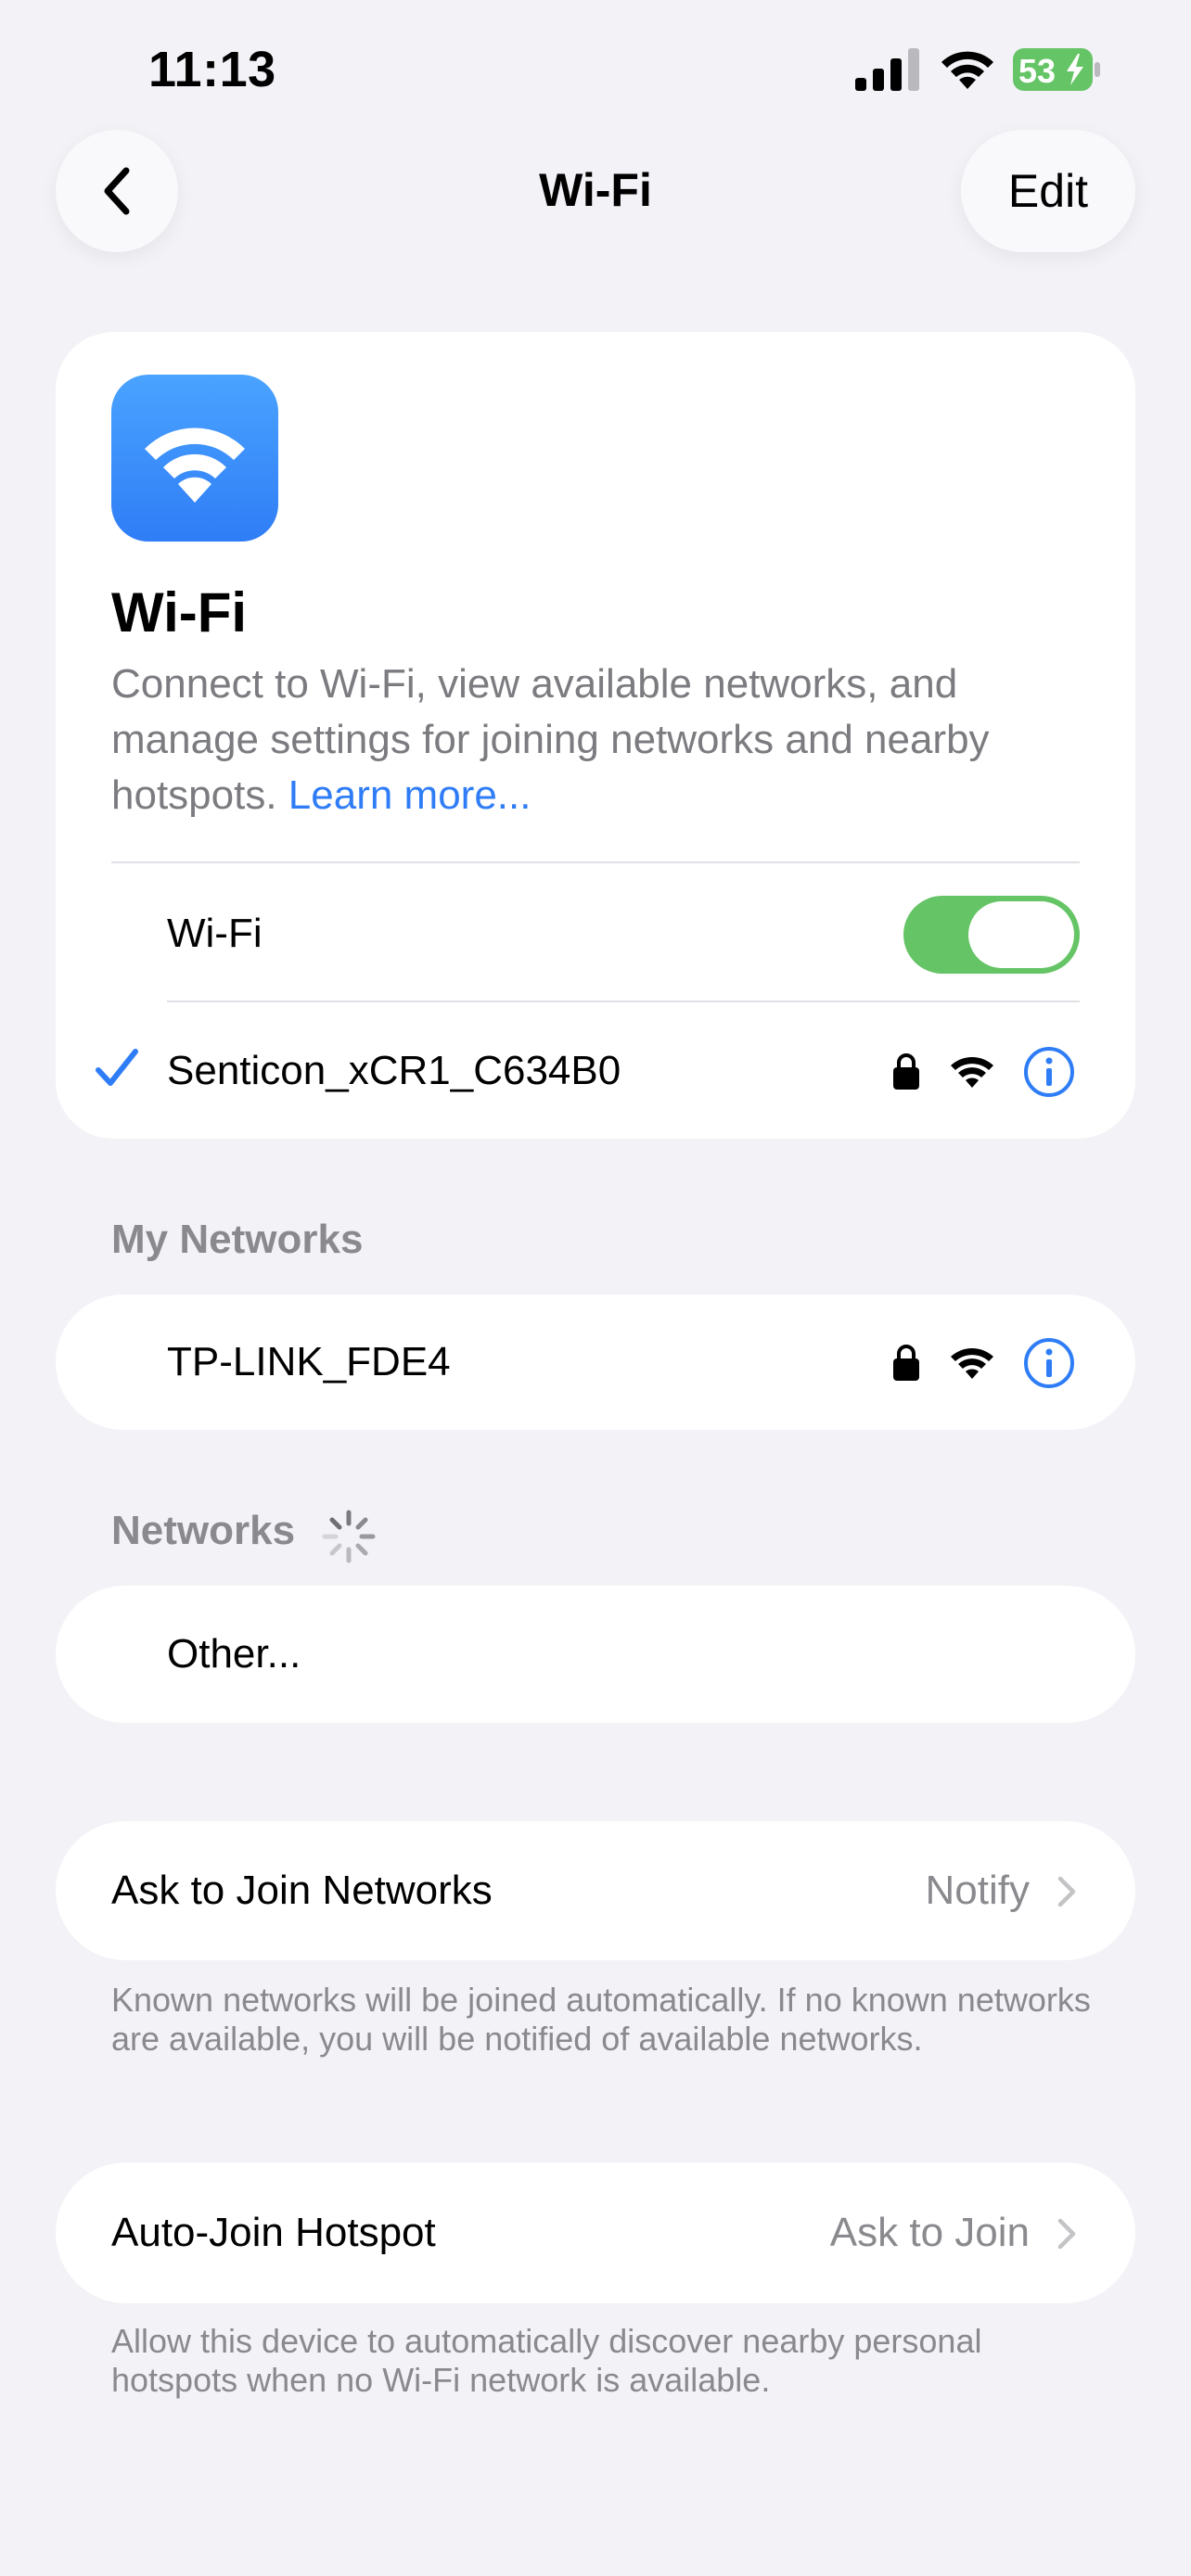 The width and height of the screenshot is (1191, 2576). What do you see at coordinates (203, 1531) in the screenshot?
I see `networks-header: Networks` at bounding box center [203, 1531].